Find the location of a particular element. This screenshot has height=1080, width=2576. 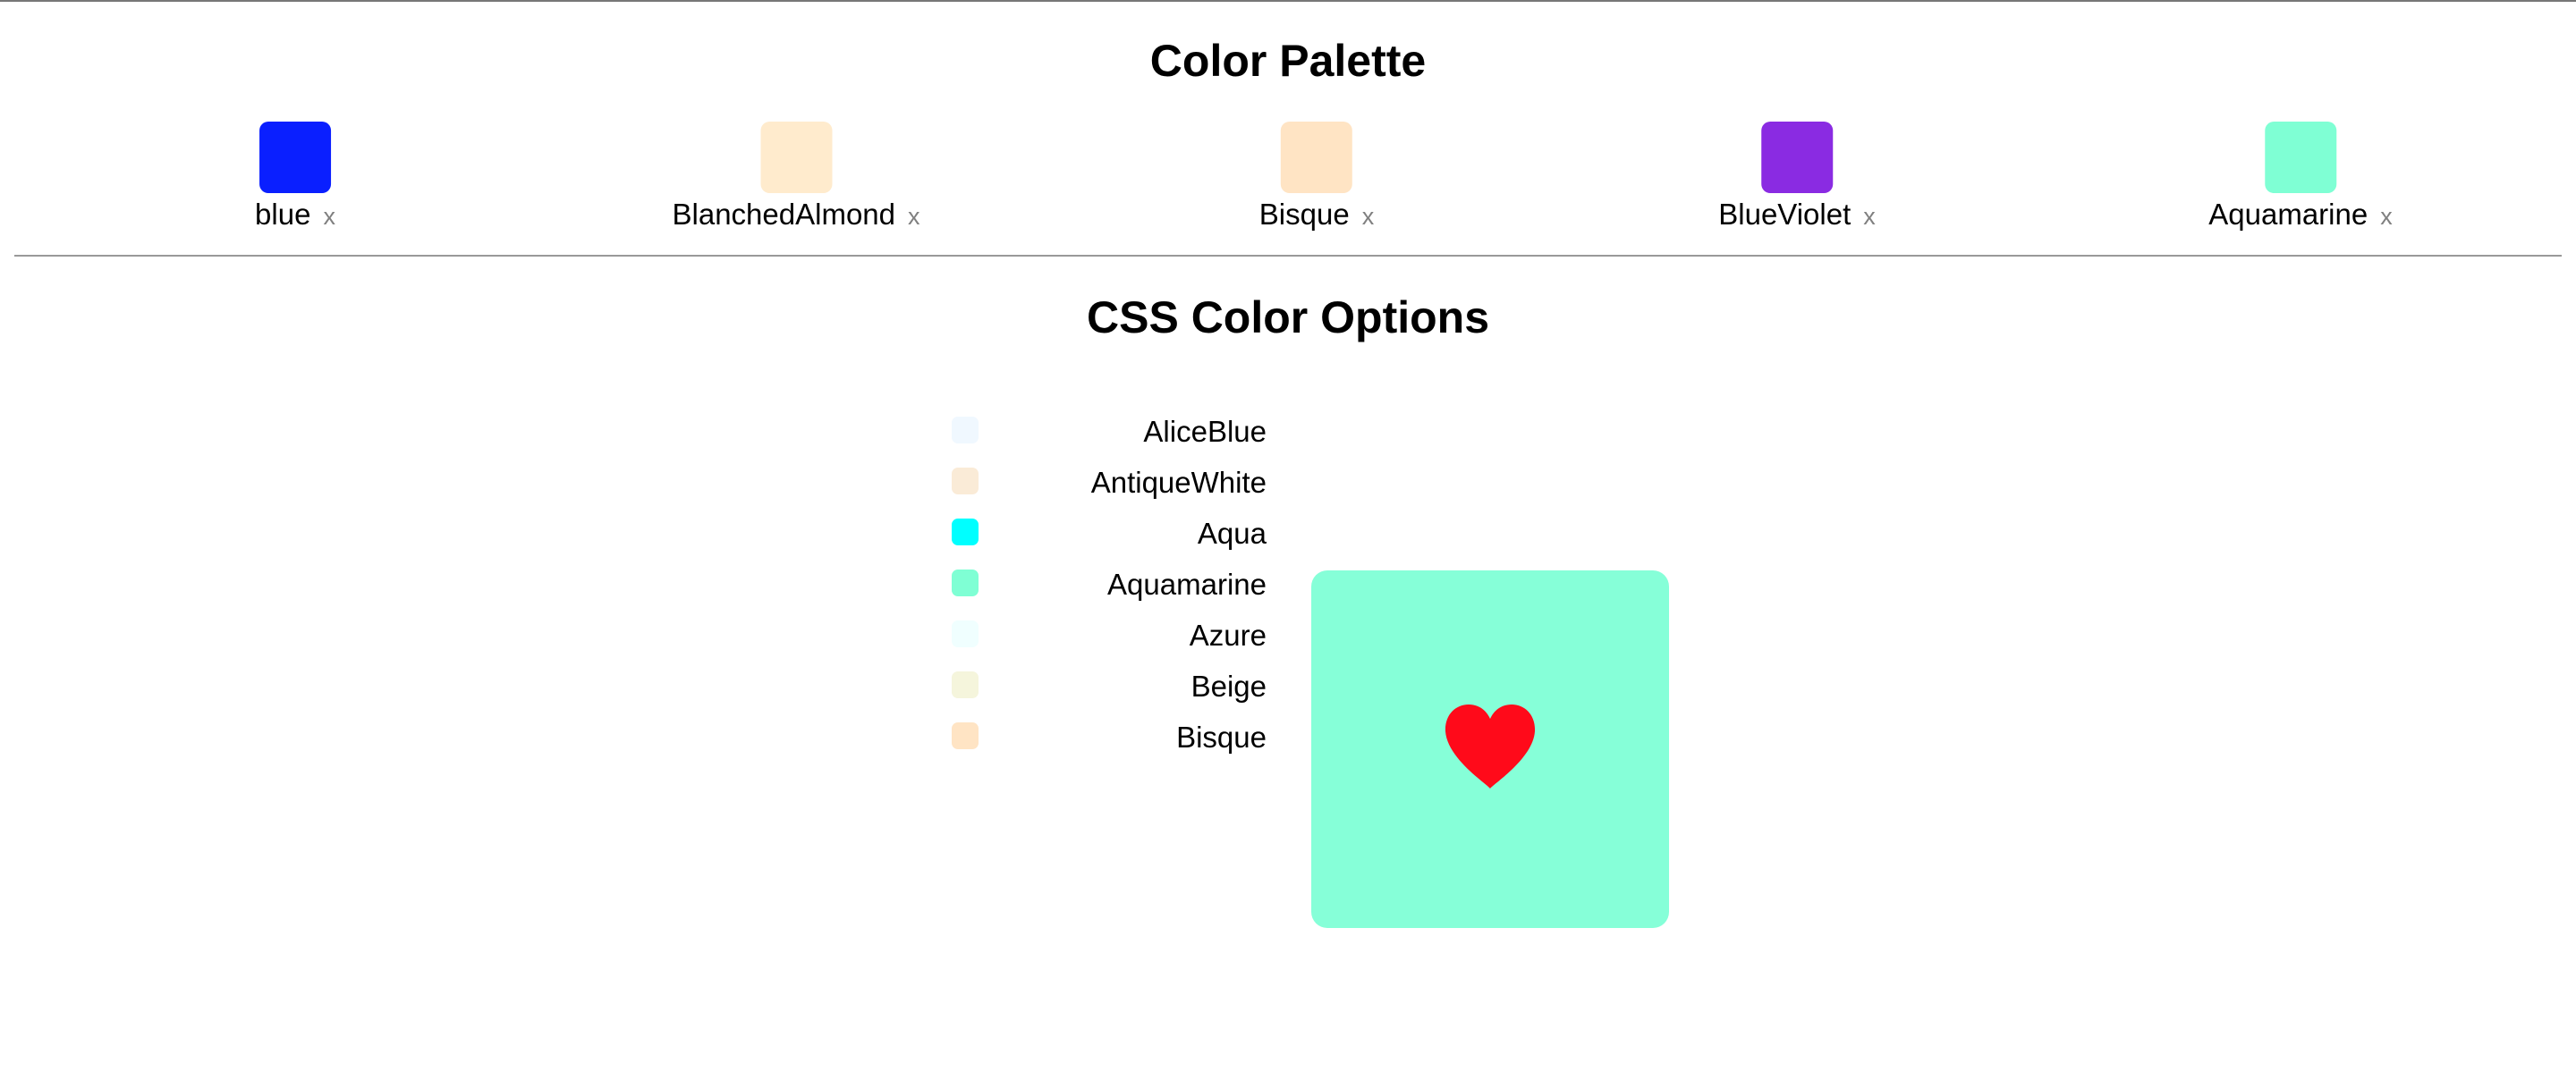

option-name: AntiqueWhite is located at coordinates (1178, 482).